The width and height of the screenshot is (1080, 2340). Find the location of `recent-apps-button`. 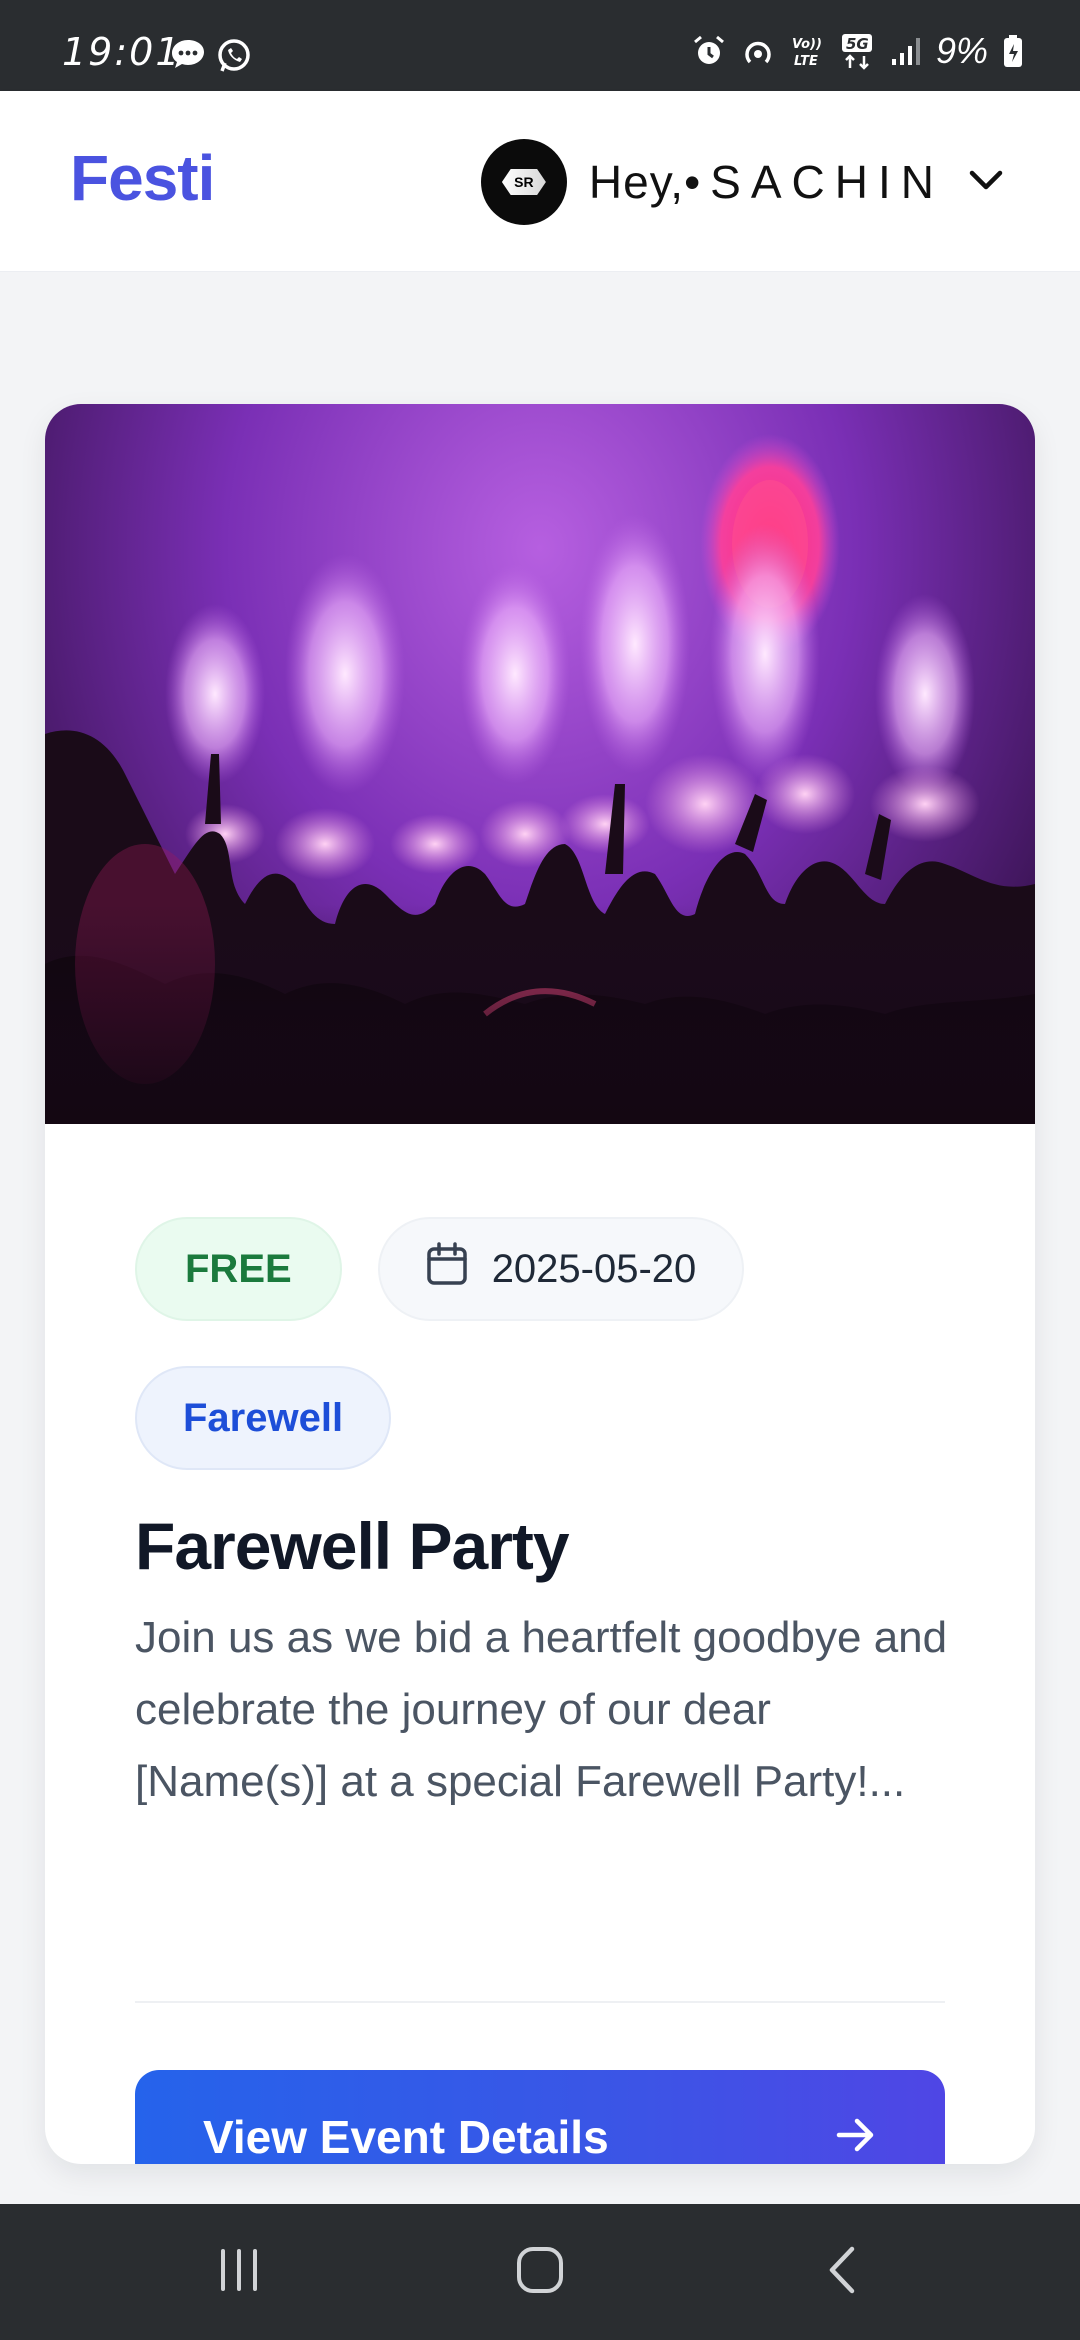

recent-apps-button is located at coordinates (239, 2272).